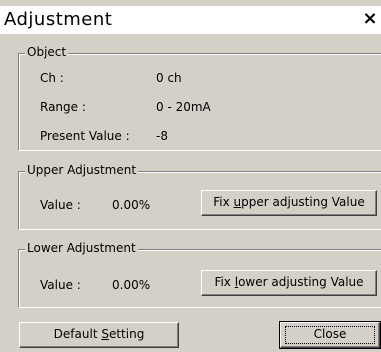 The height and width of the screenshot is (352, 381). I want to click on fix-lower-adjusting-value-button: Fix lower adjusting Value, so click(289, 283).